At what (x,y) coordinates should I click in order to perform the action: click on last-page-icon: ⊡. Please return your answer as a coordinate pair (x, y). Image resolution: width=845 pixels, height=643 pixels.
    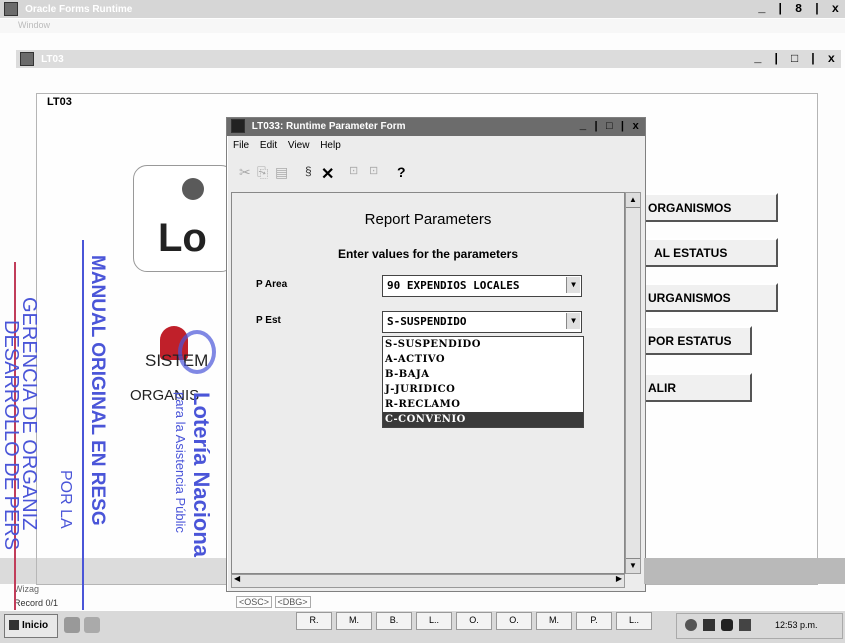
    Looking at the image, I should click on (373, 170).